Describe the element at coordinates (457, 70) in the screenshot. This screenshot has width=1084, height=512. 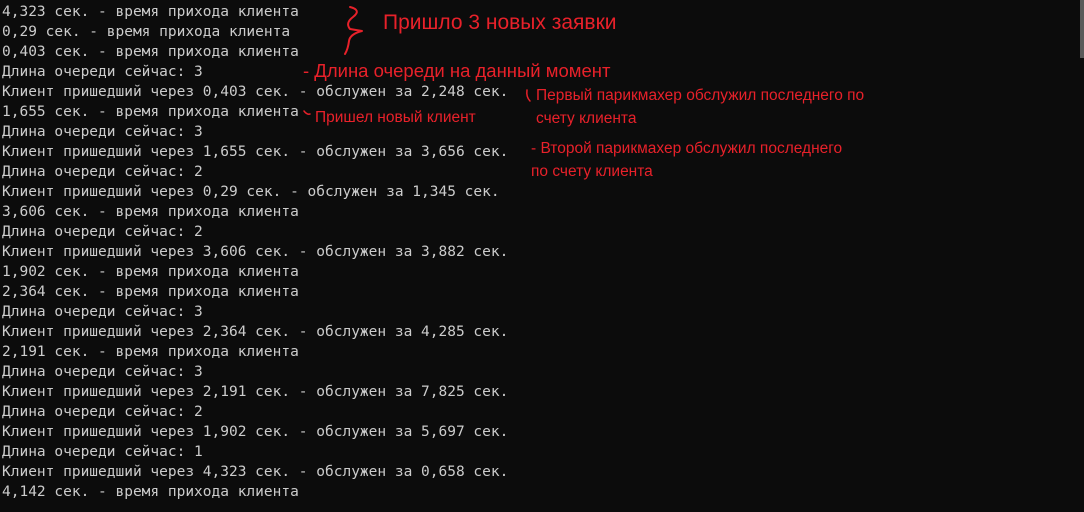
I see `annotation-queue-length: - Длина очереди на данный момент` at that location.